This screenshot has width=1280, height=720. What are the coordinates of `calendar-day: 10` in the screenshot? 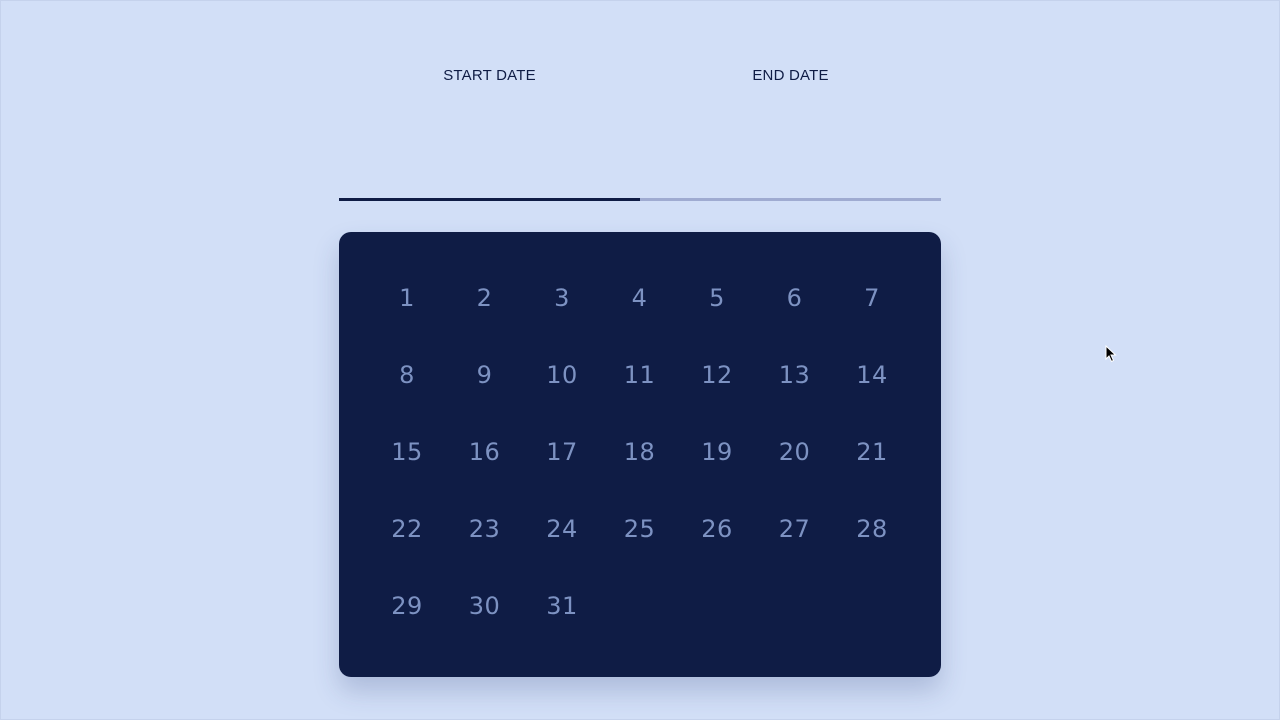 It's located at (562, 375).